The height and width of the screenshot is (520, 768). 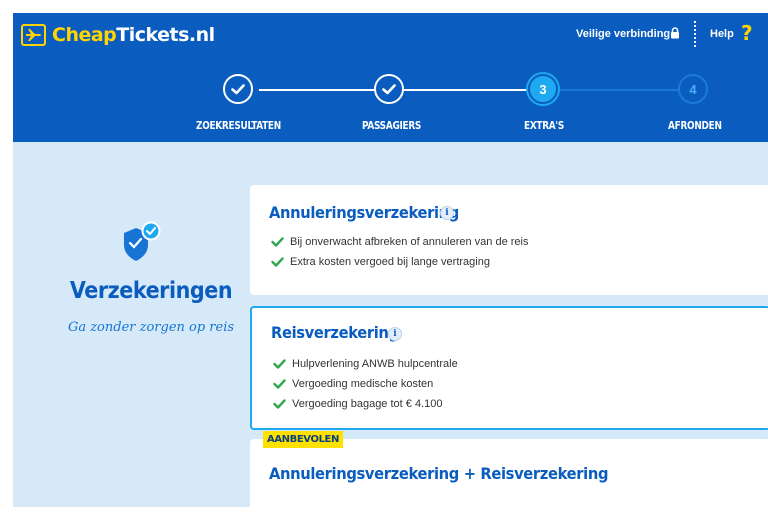 What do you see at coordinates (722, 34) in the screenshot?
I see `help-link: Help` at bounding box center [722, 34].